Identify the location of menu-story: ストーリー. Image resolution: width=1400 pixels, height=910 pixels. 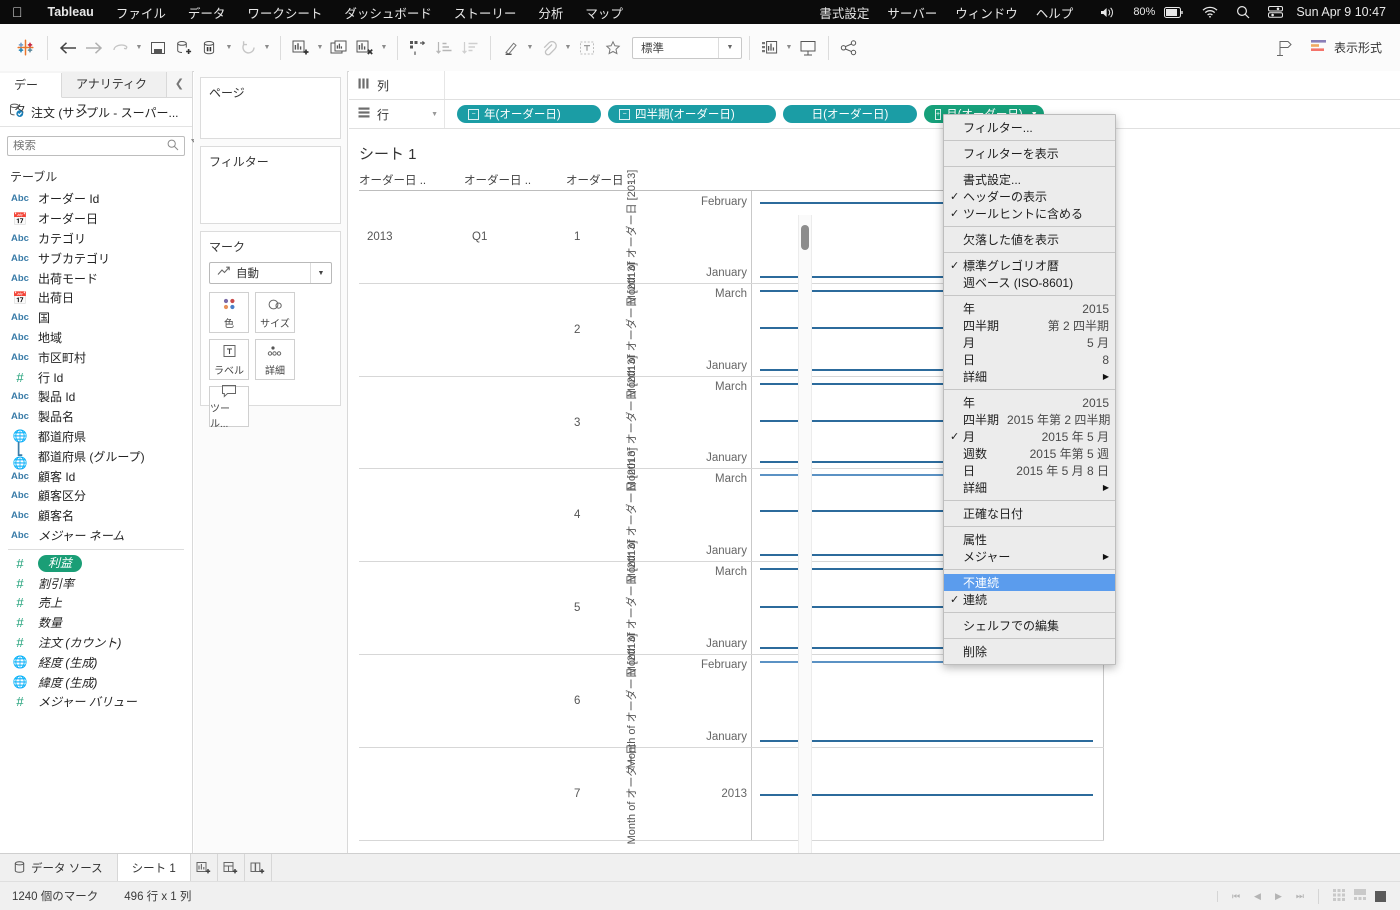
(485, 12).